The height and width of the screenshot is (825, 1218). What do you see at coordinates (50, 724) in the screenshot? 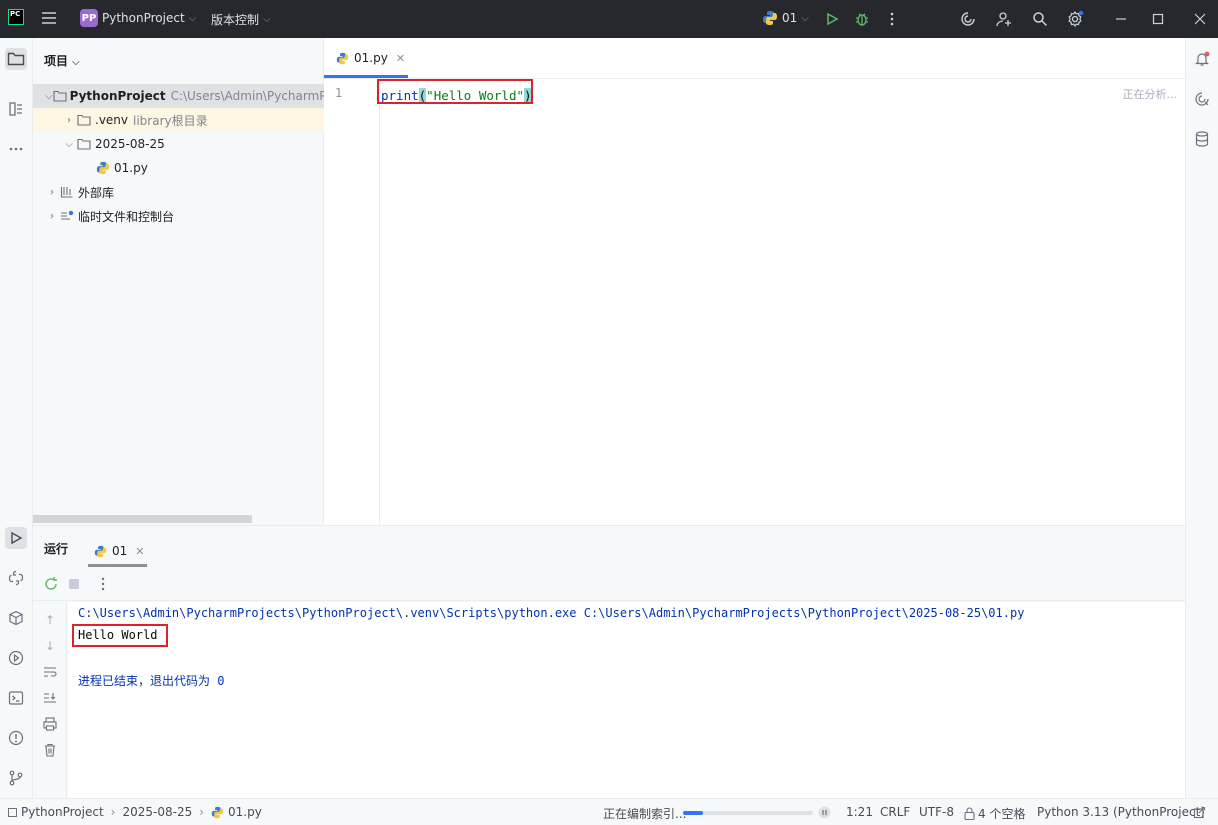
I see `print-icon` at bounding box center [50, 724].